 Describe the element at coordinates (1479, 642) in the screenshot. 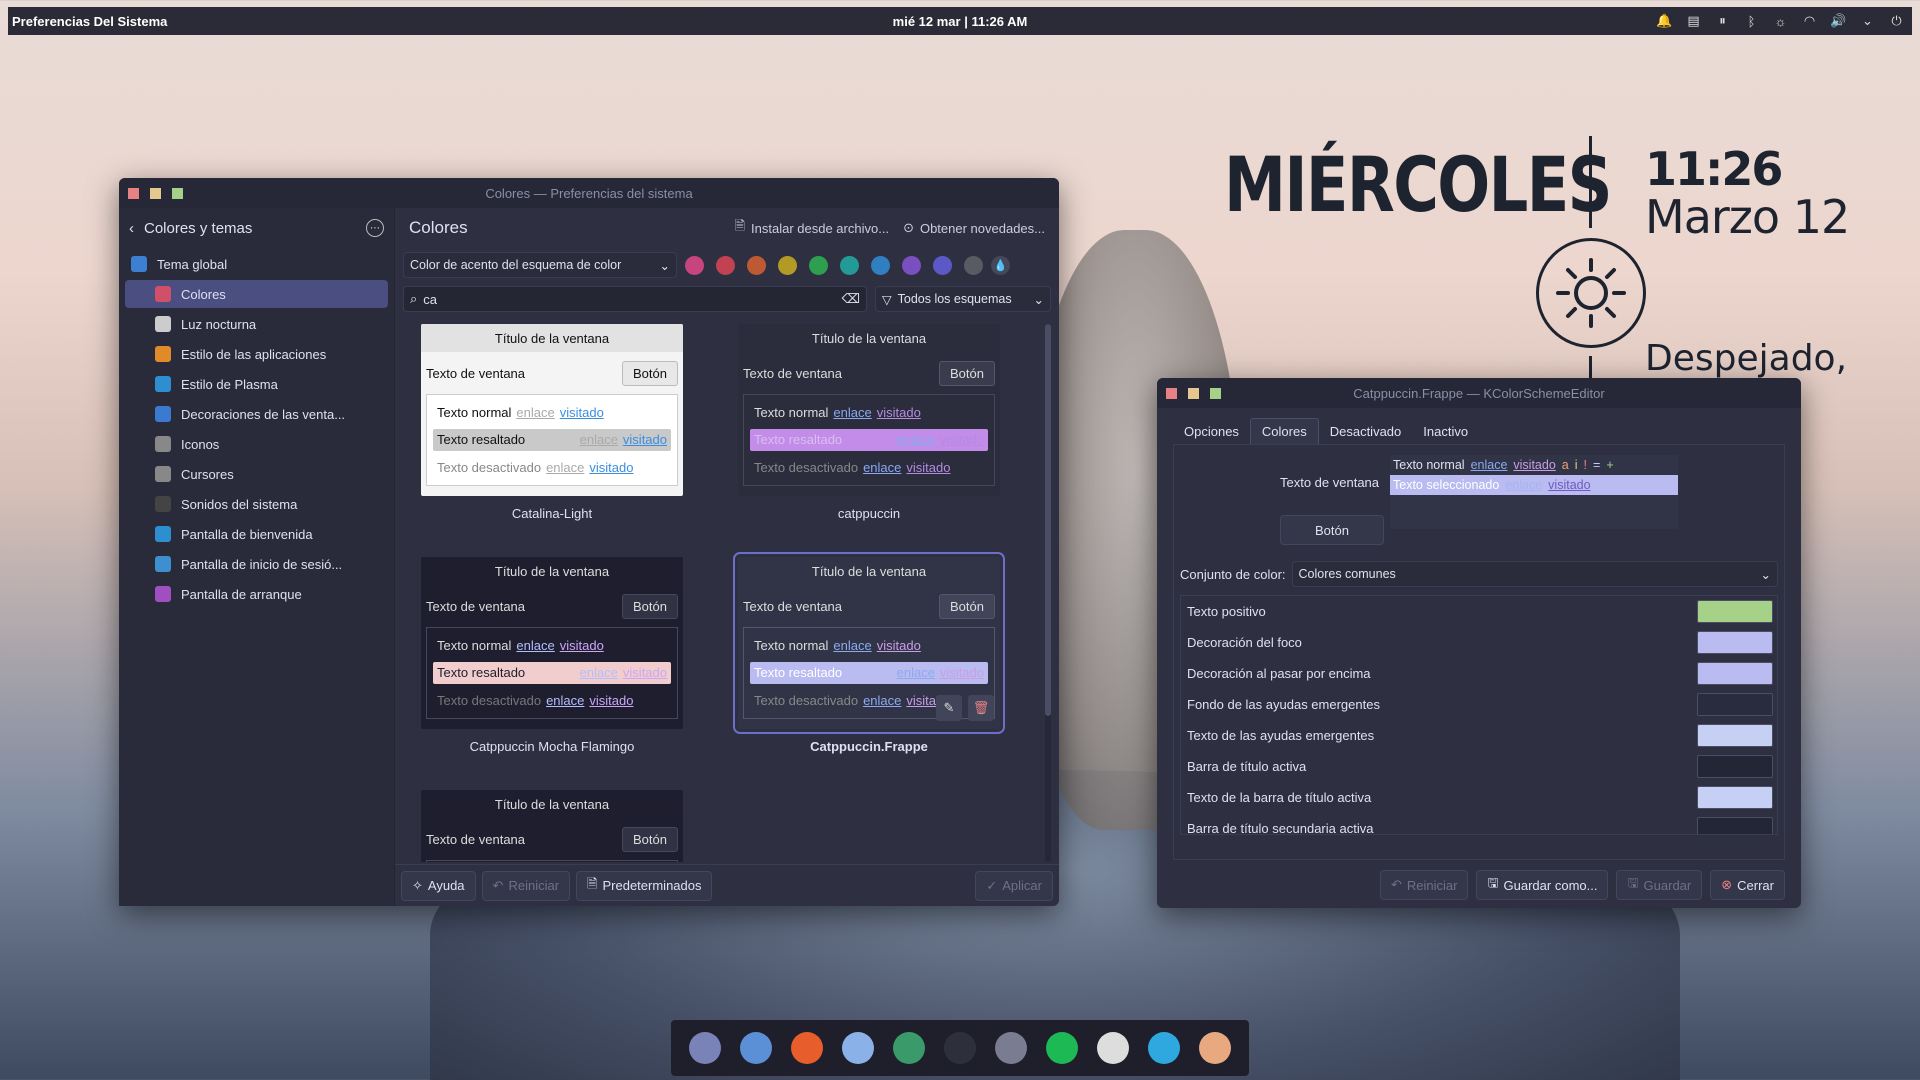

I see `color-role-row: Decoración del foco` at that location.